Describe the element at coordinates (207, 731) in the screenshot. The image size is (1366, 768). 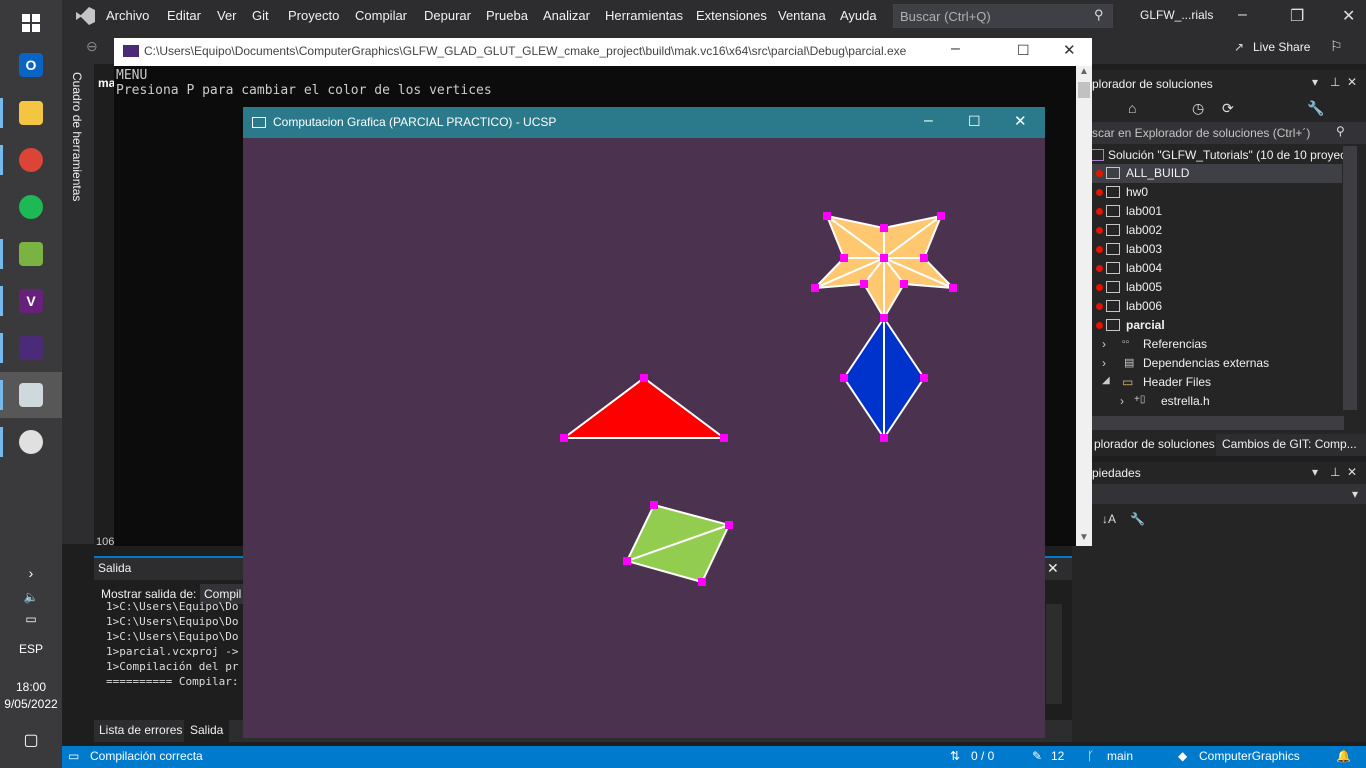
I see `tab-output: Salida` at that location.